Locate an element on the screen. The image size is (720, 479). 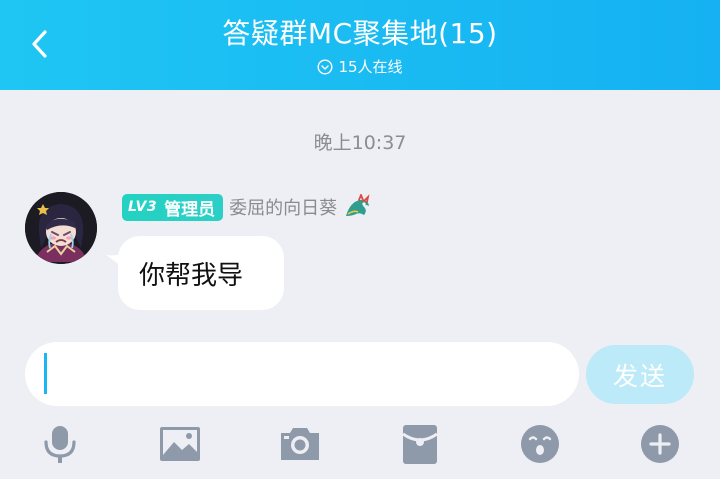
dragon-medal-icon is located at coordinates (358, 205).